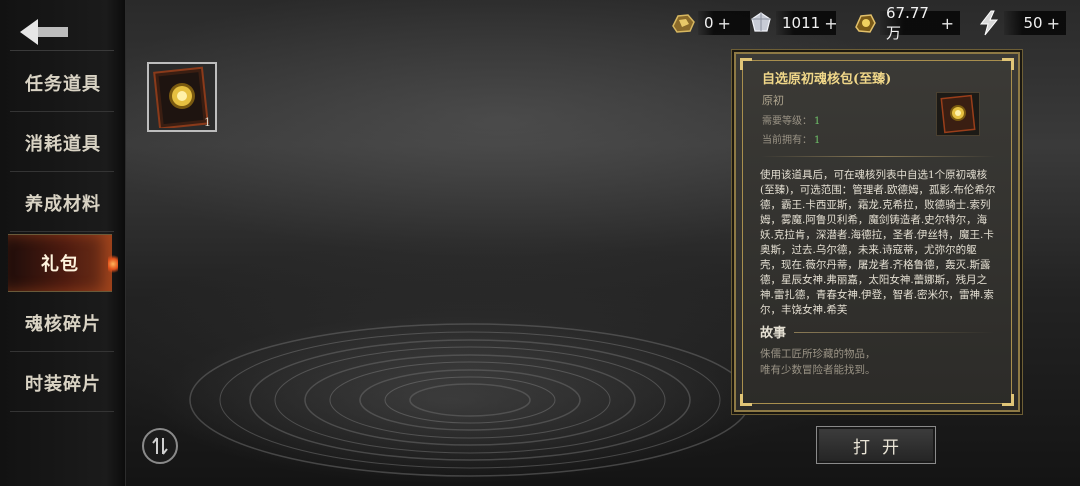 The image size is (1080, 486). I want to click on sidebar-item-costume-fragments: 时装碎片, so click(63, 383).